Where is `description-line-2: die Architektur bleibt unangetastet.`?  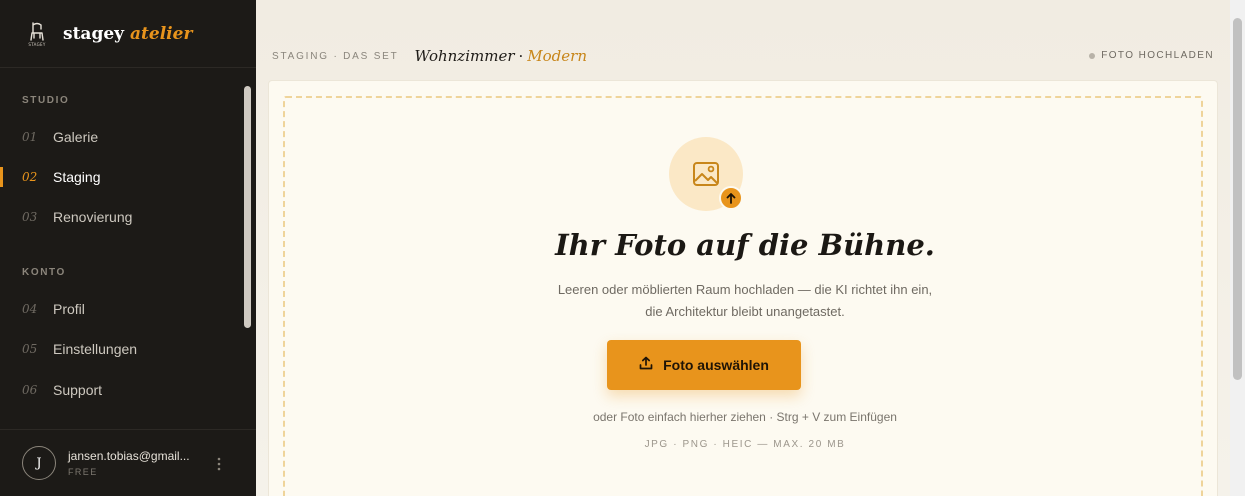
description-line-2: die Architektur bleibt unangetastet. is located at coordinates (745, 311).